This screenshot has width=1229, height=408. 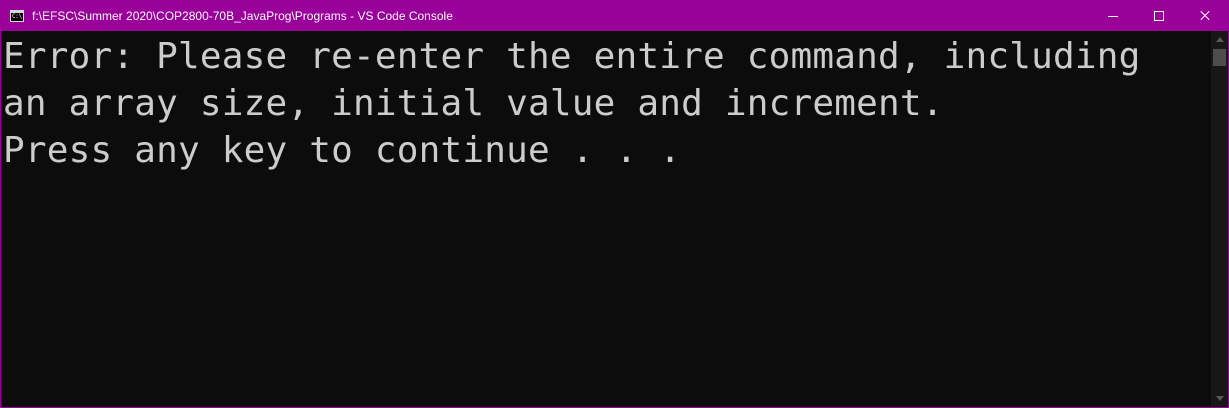 What do you see at coordinates (1219, 398) in the screenshot?
I see `scroll-down-arrow-icon` at bounding box center [1219, 398].